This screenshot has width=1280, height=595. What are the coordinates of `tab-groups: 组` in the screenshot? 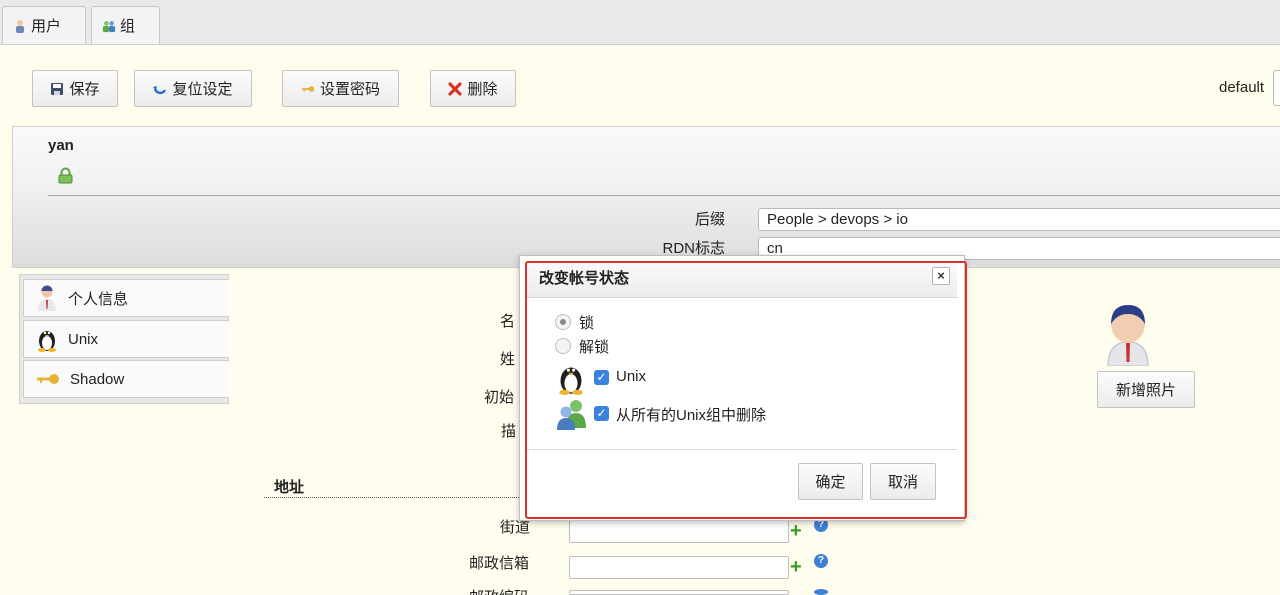 It's located at (125, 25).